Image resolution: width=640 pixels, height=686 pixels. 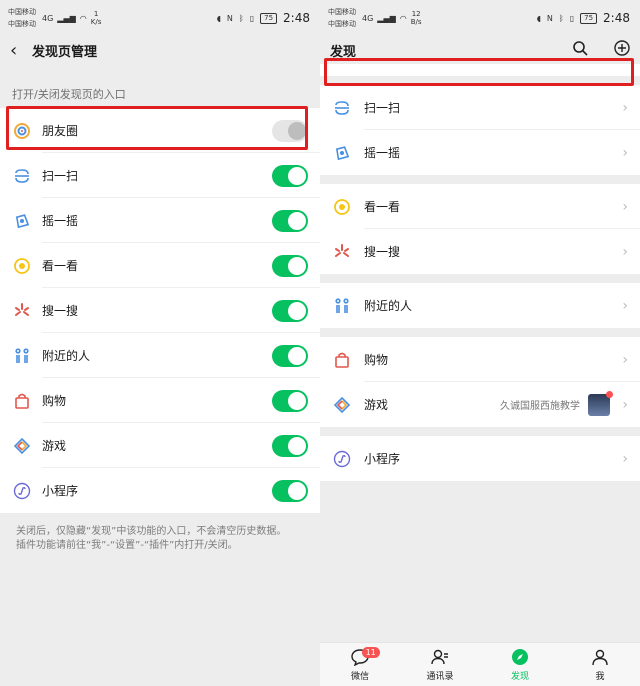 What do you see at coordinates (600, 657) in the screenshot?
I see `person-icon` at bounding box center [600, 657].